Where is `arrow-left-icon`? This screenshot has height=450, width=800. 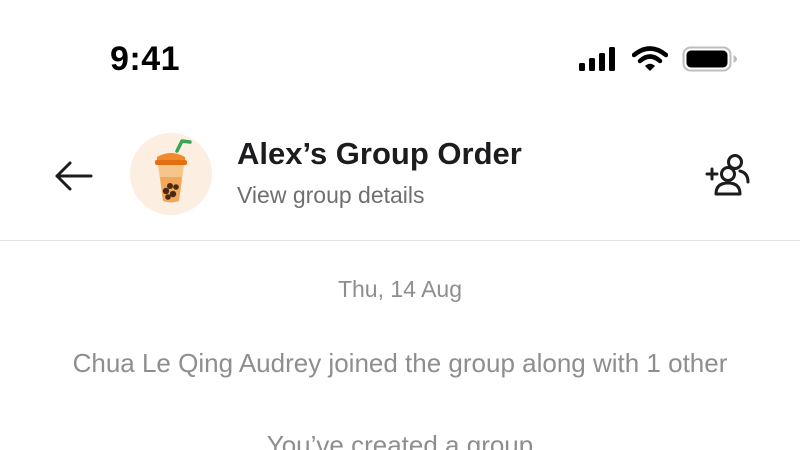
arrow-left-icon is located at coordinates (74, 176).